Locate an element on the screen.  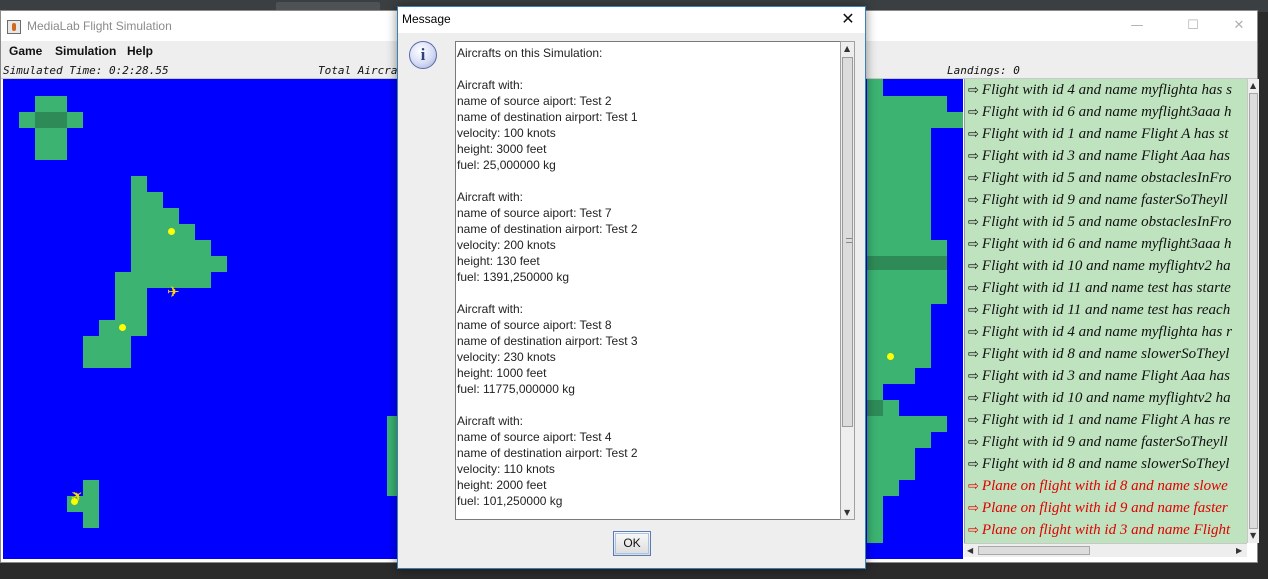
log-entry-text: Flight with id 8 and name slowerSoTheyl is located at coordinates (1105, 464).